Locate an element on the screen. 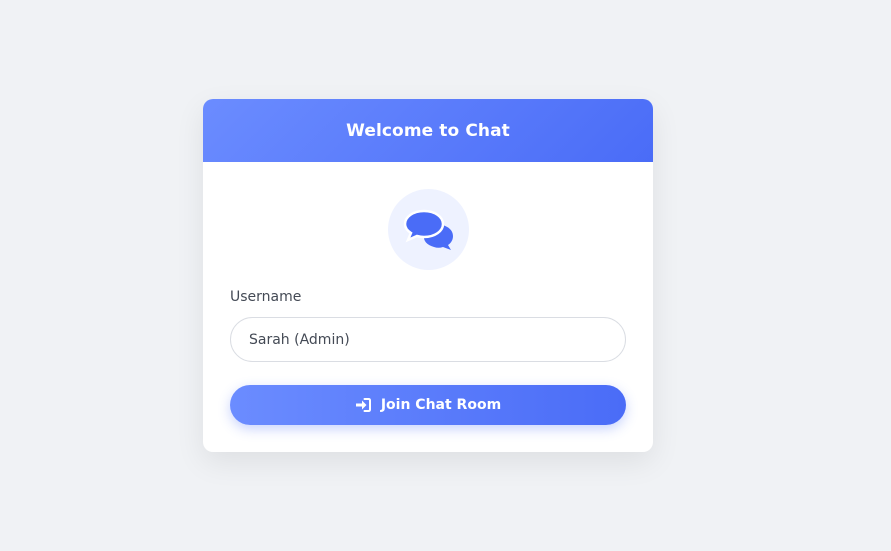 Image resolution: width=891 pixels, height=551 pixels. chat-bubbles-icon is located at coordinates (428, 229).